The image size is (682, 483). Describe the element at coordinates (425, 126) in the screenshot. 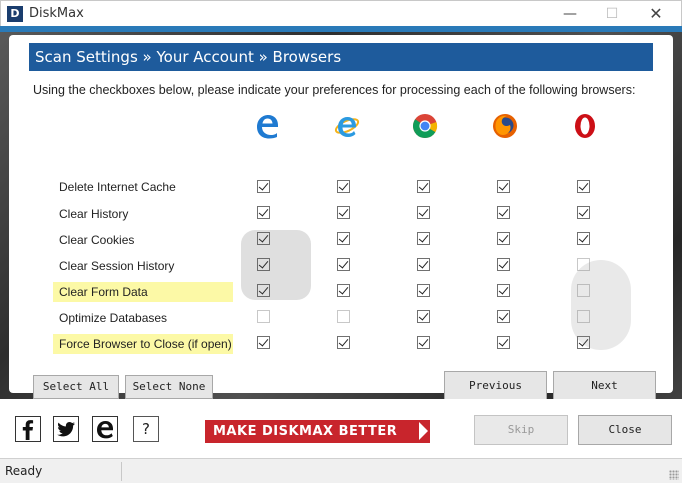

I see `chrome-icon` at that location.